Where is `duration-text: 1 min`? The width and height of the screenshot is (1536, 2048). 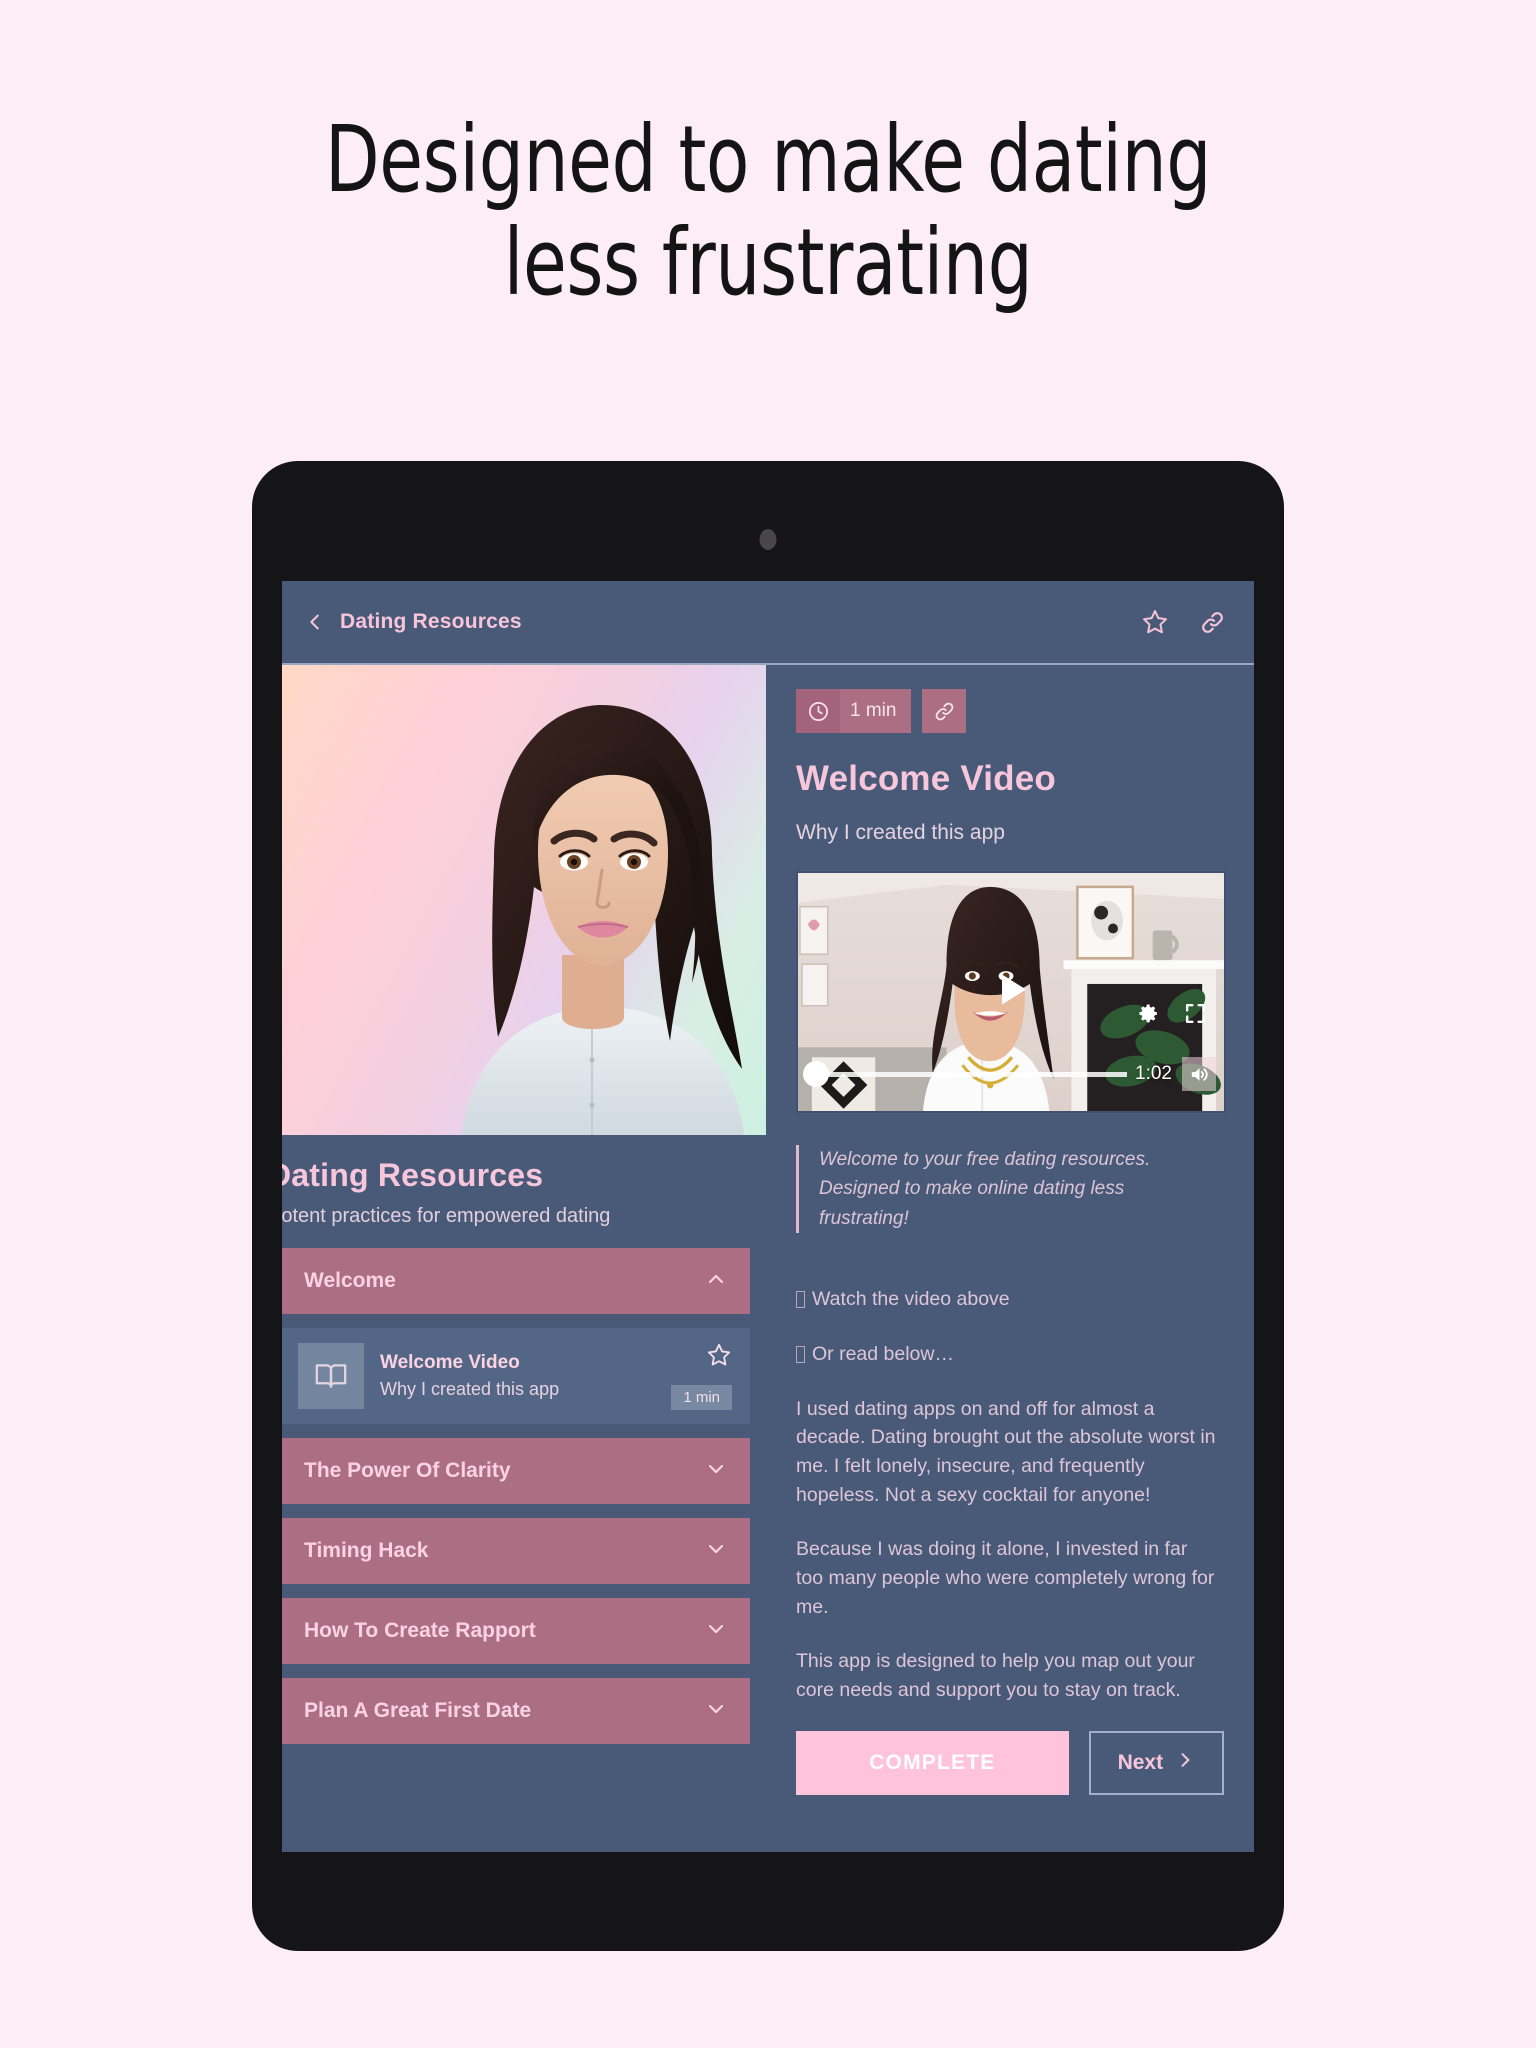 duration-text: 1 min is located at coordinates (873, 710).